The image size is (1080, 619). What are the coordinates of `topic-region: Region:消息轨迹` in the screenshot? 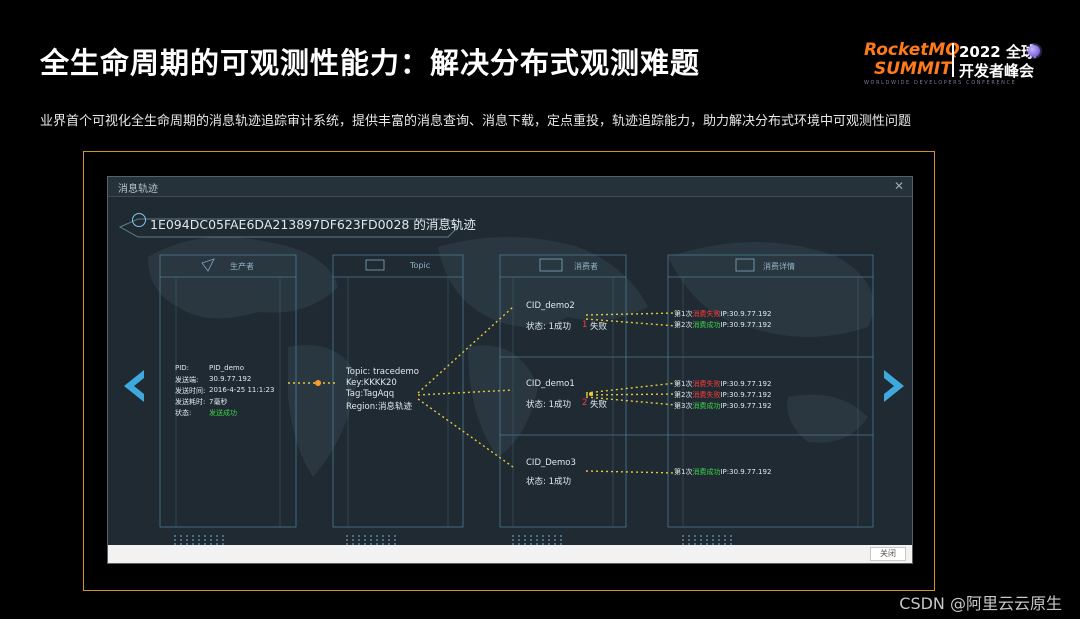 It's located at (379, 407).